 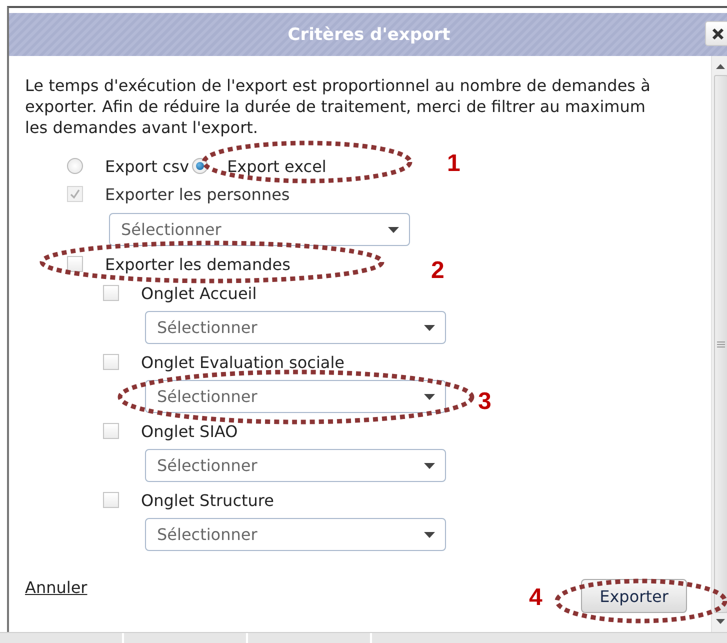 I want to click on checkbox-label: Onglet Accueil, so click(x=199, y=293).